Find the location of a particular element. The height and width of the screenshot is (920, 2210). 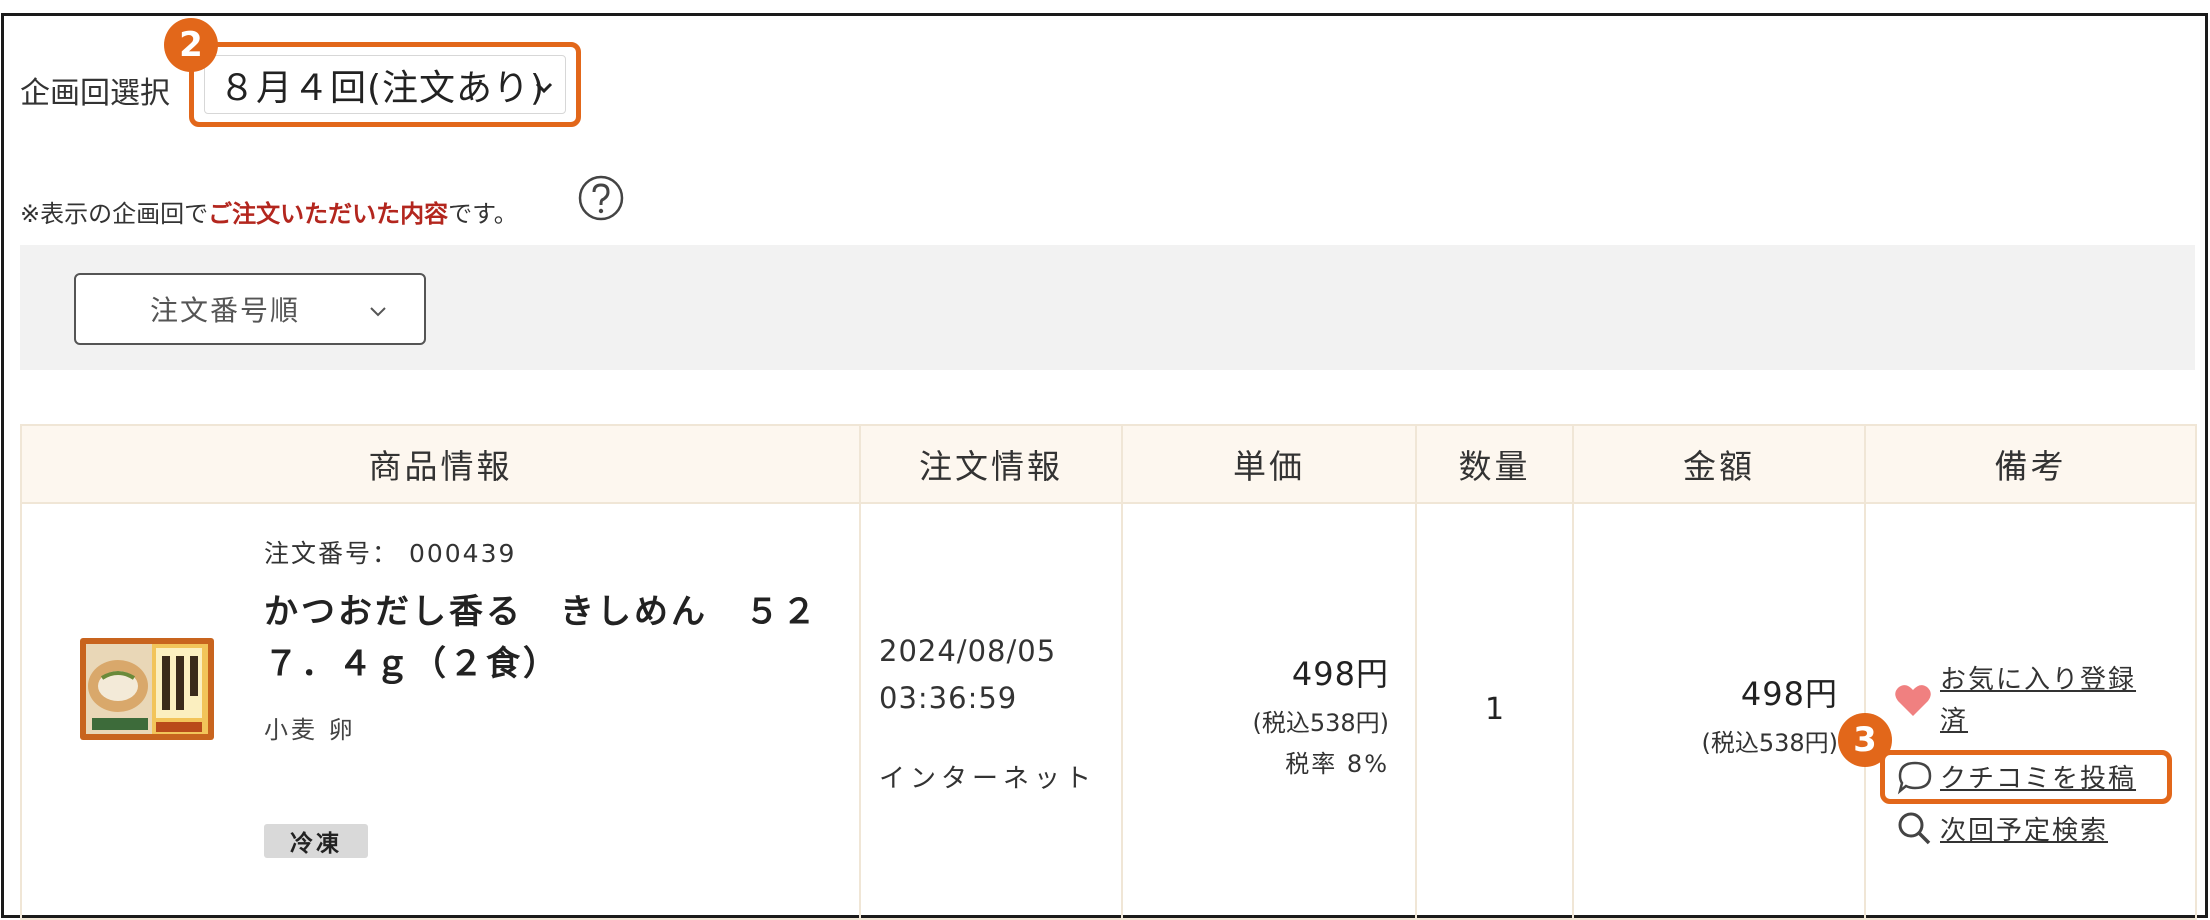

unit-price-box: 498円 (税込538円) 税率 8% is located at coordinates (1320, 714).